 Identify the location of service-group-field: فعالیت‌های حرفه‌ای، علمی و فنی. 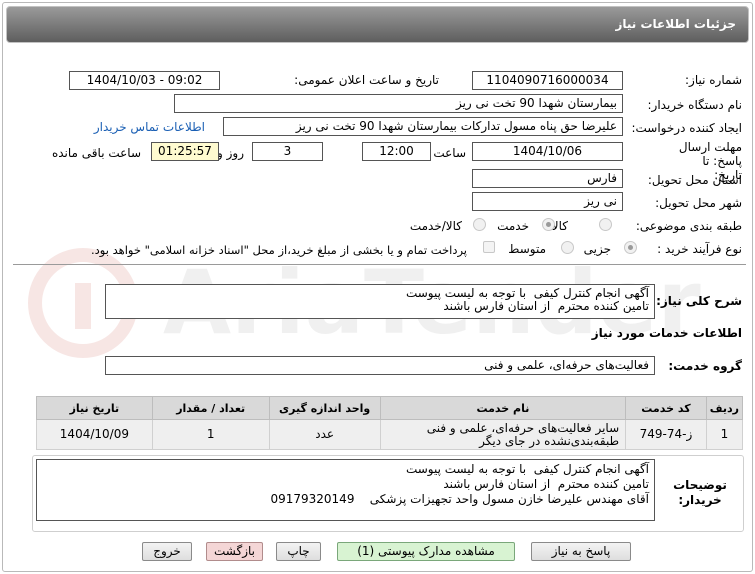
(380, 365).